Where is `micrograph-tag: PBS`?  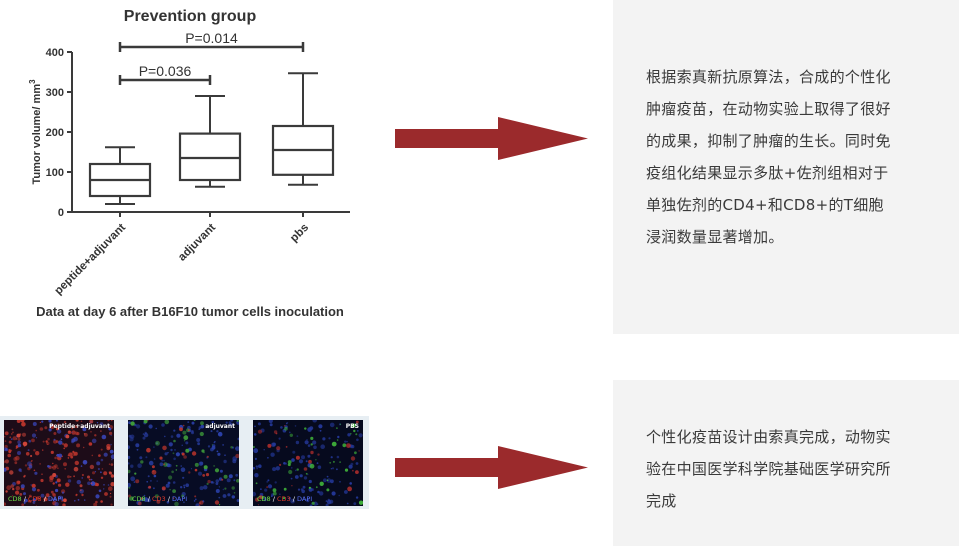
micrograph-tag: PBS is located at coordinates (352, 426).